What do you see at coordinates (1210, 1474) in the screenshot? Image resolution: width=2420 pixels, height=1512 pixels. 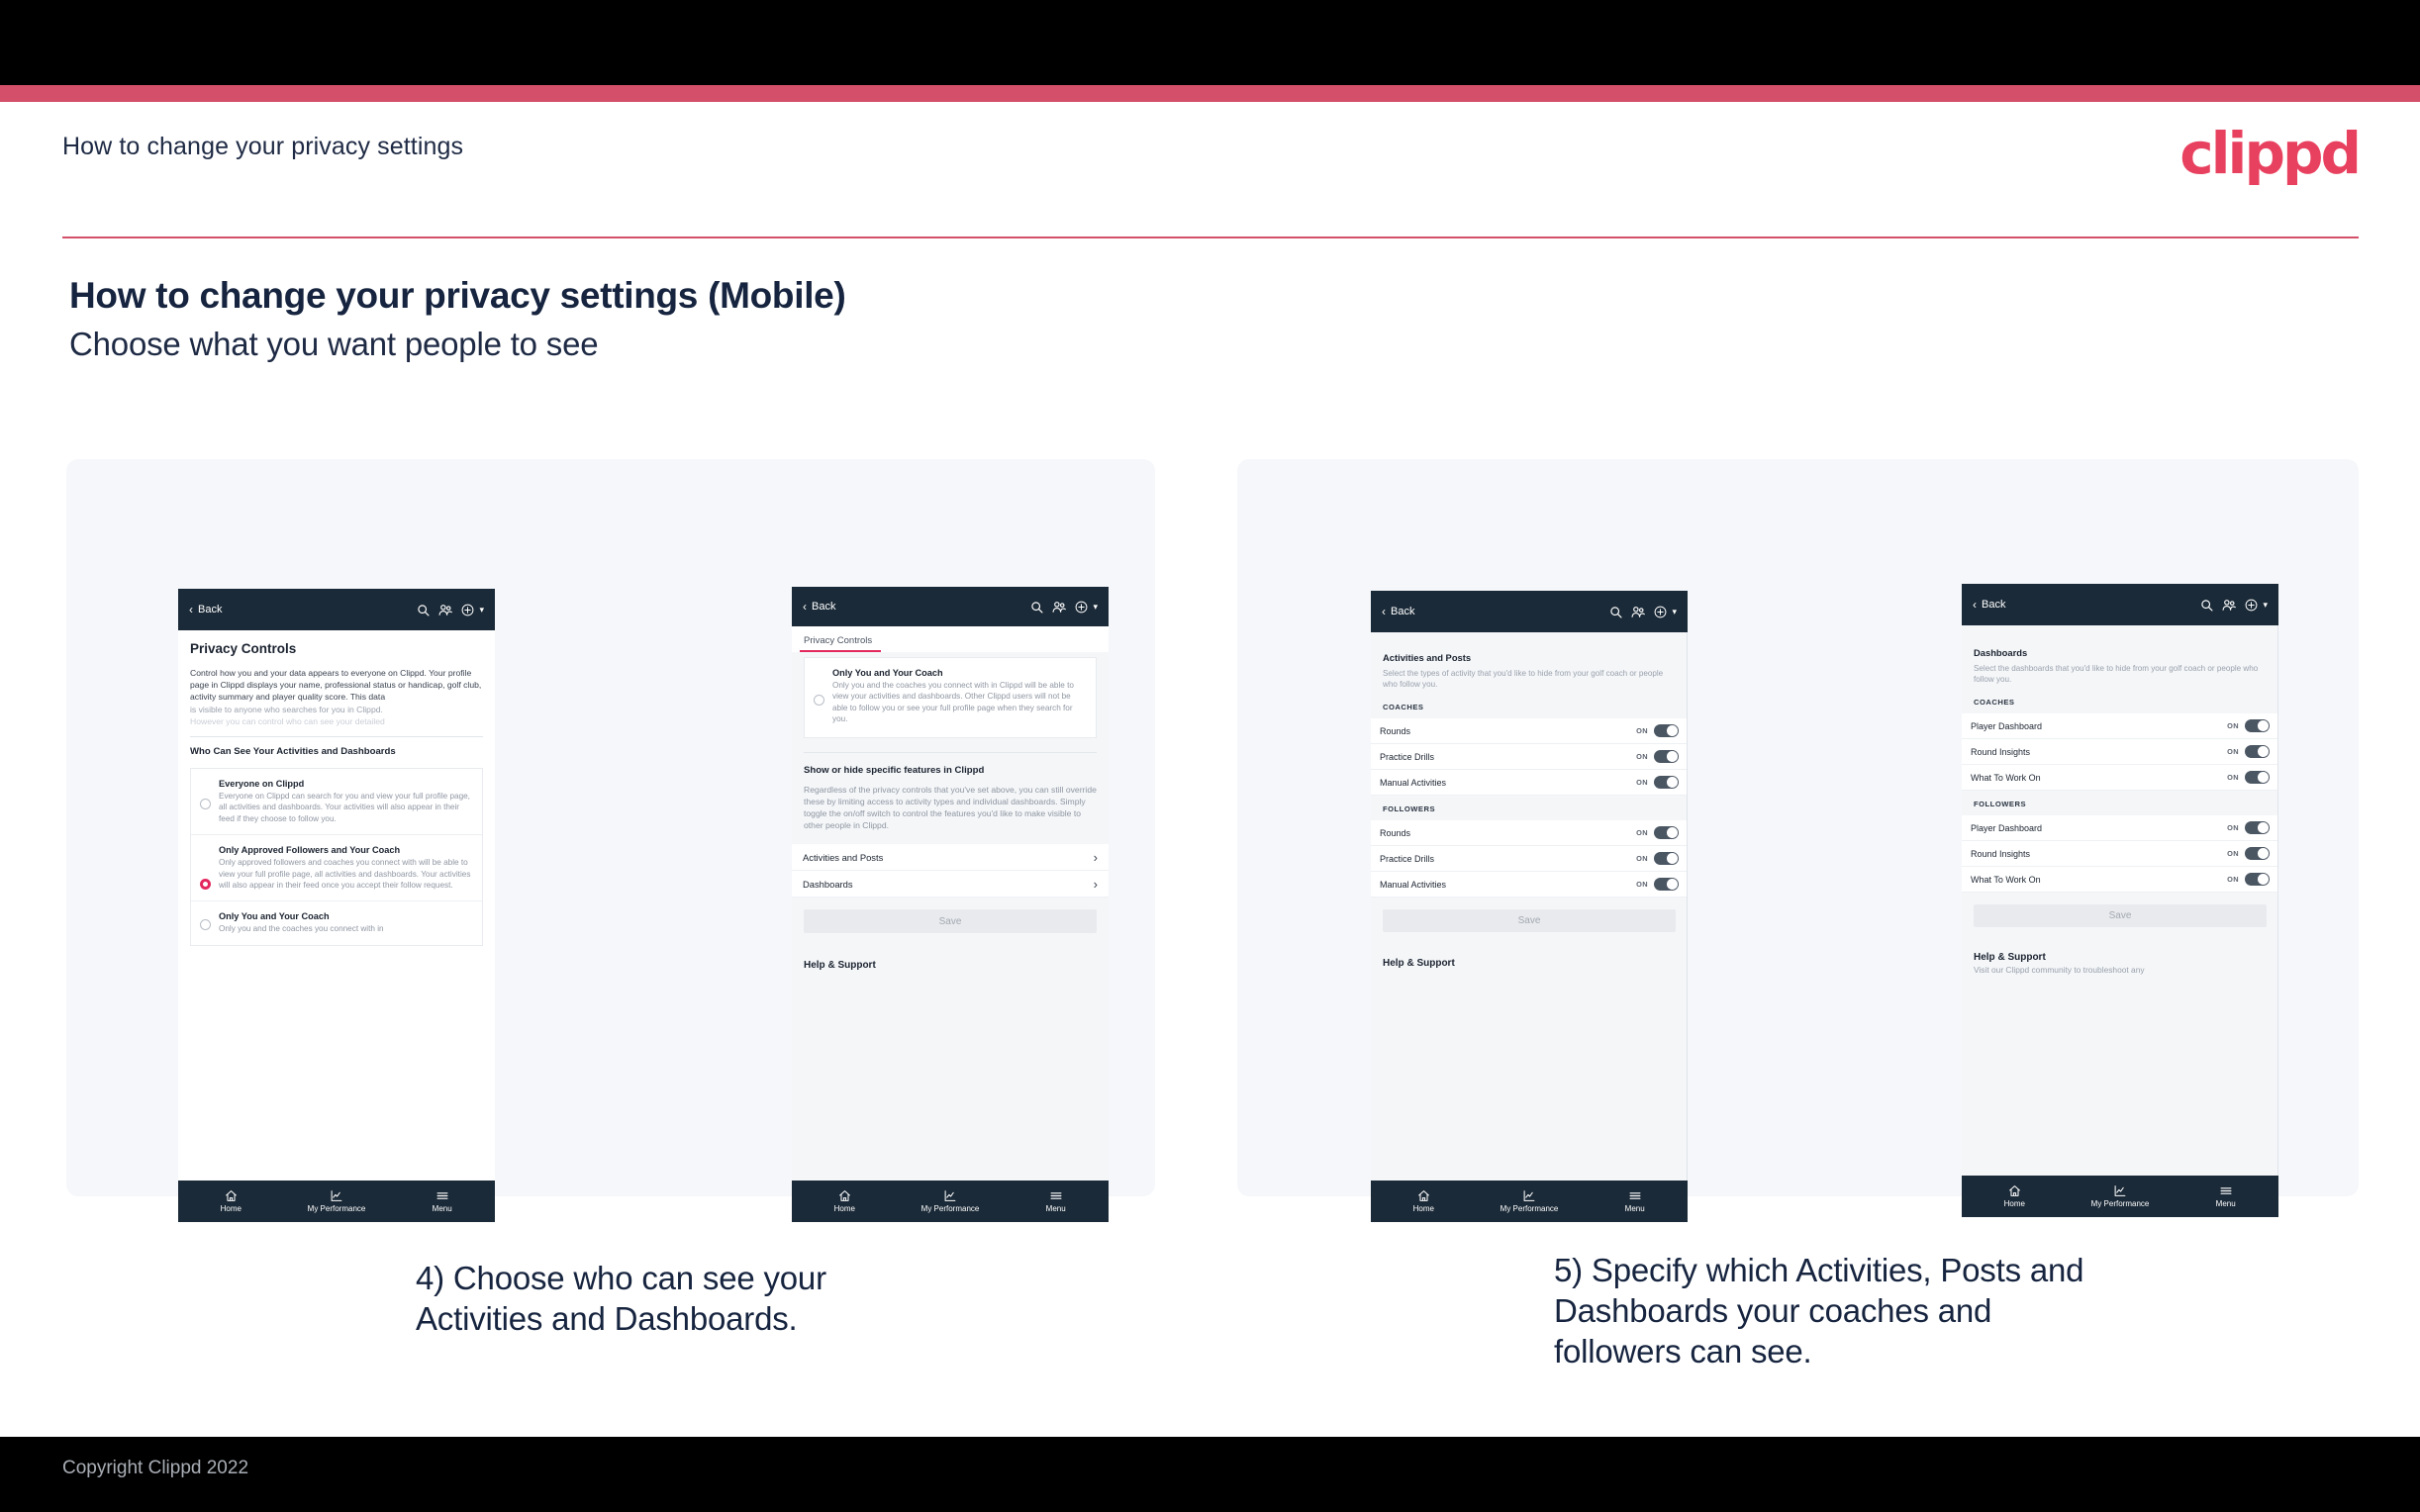 I see `letterbox-bottom` at bounding box center [1210, 1474].